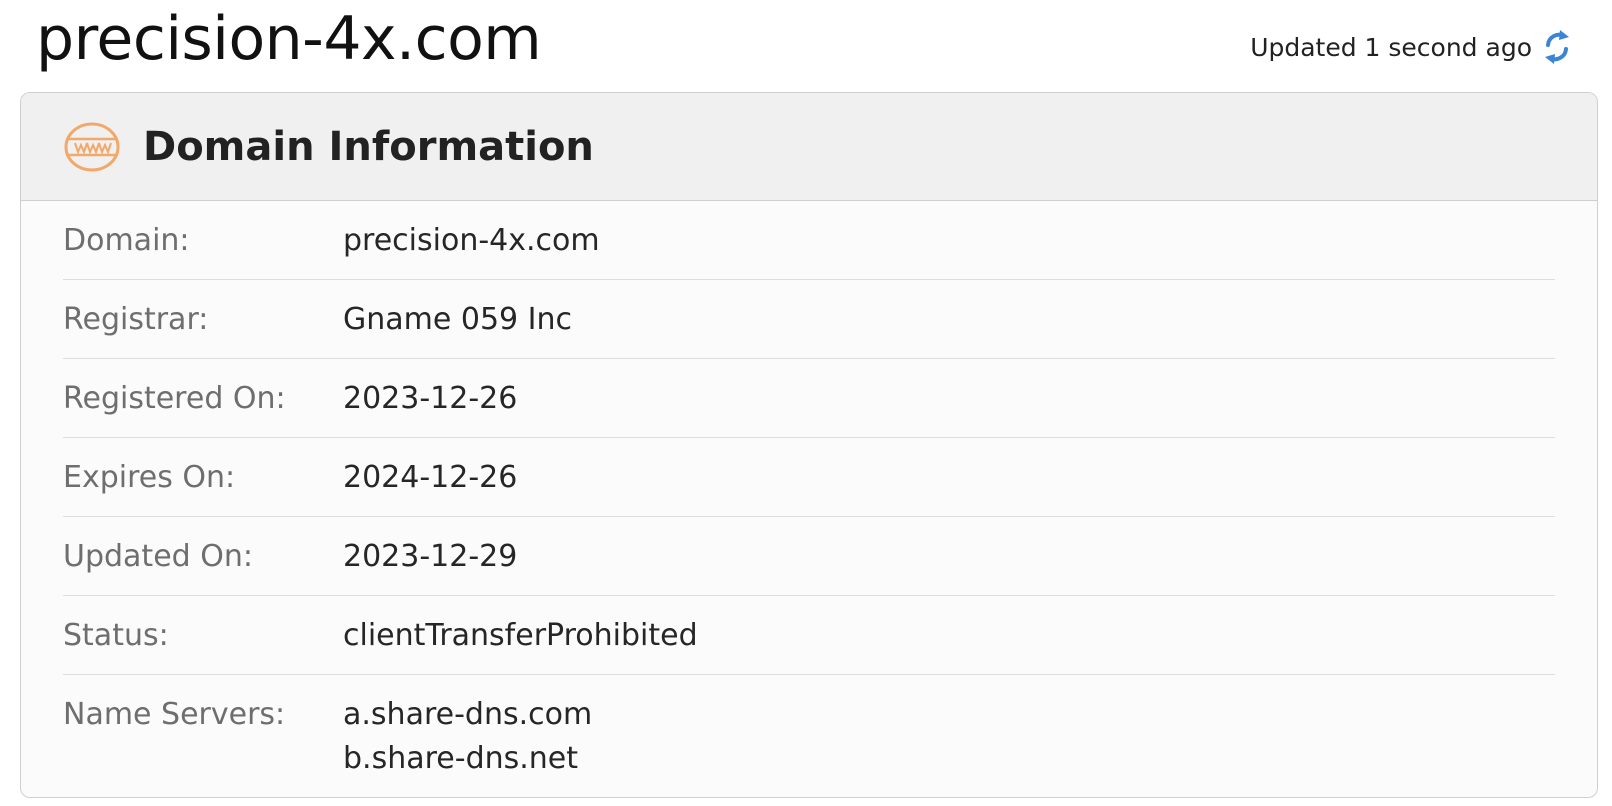  Describe the element at coordinates (520, 635) in the screenshot. I see `row-value: clientTransferProhibited` at that location.